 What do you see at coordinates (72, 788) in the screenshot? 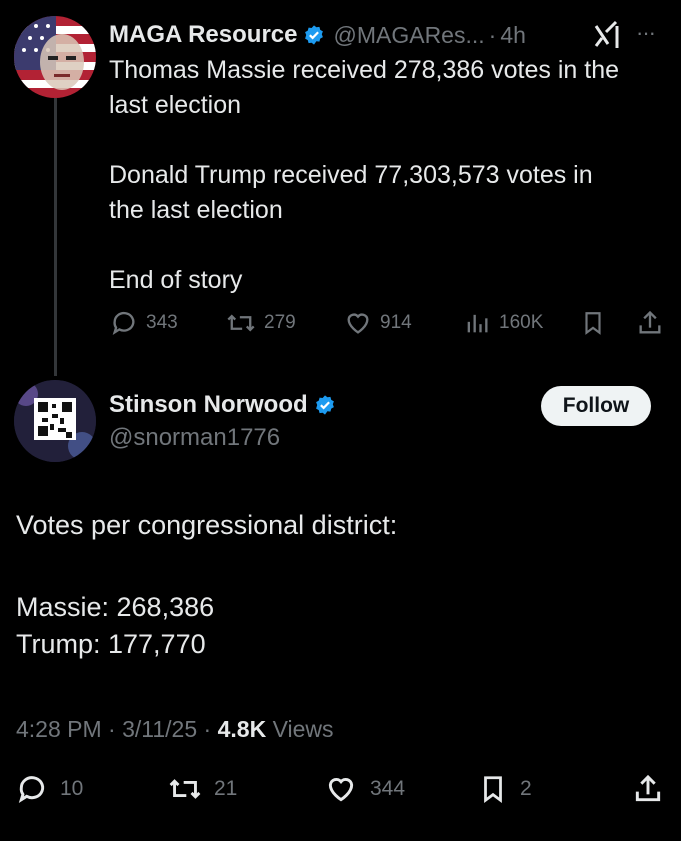
I see `reply-count: 10` at bounding box center [72, 788].